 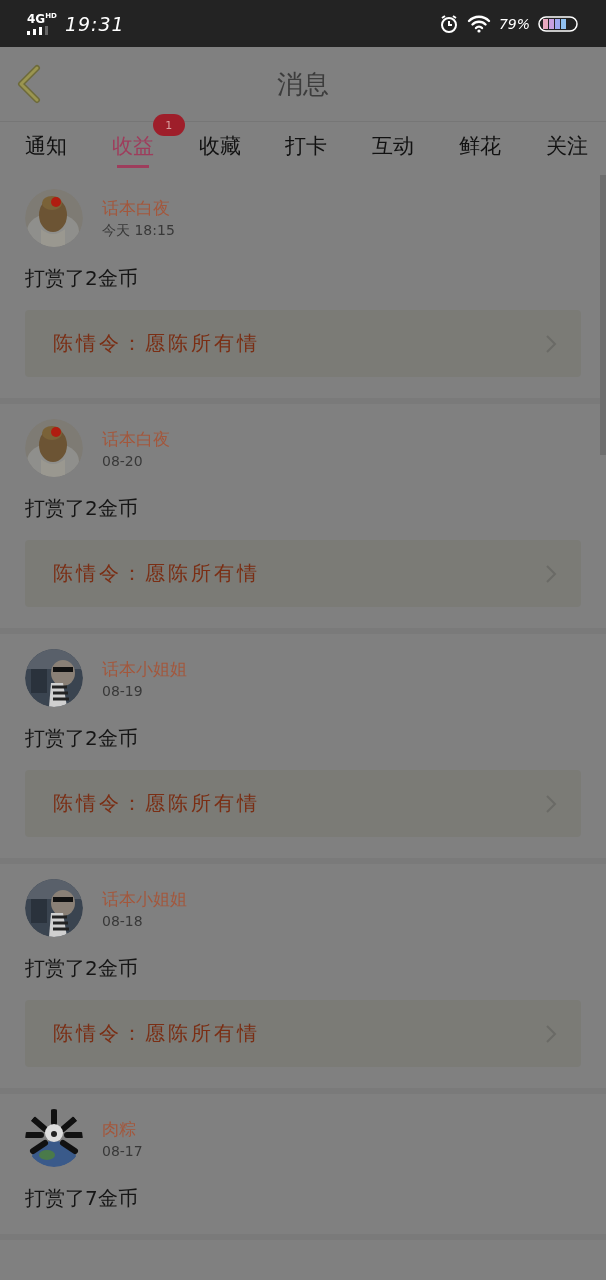 What do you see at coordinates (478, 23) in the screenshot?
I see `wifi-icon` at bounding box center [478, 23].